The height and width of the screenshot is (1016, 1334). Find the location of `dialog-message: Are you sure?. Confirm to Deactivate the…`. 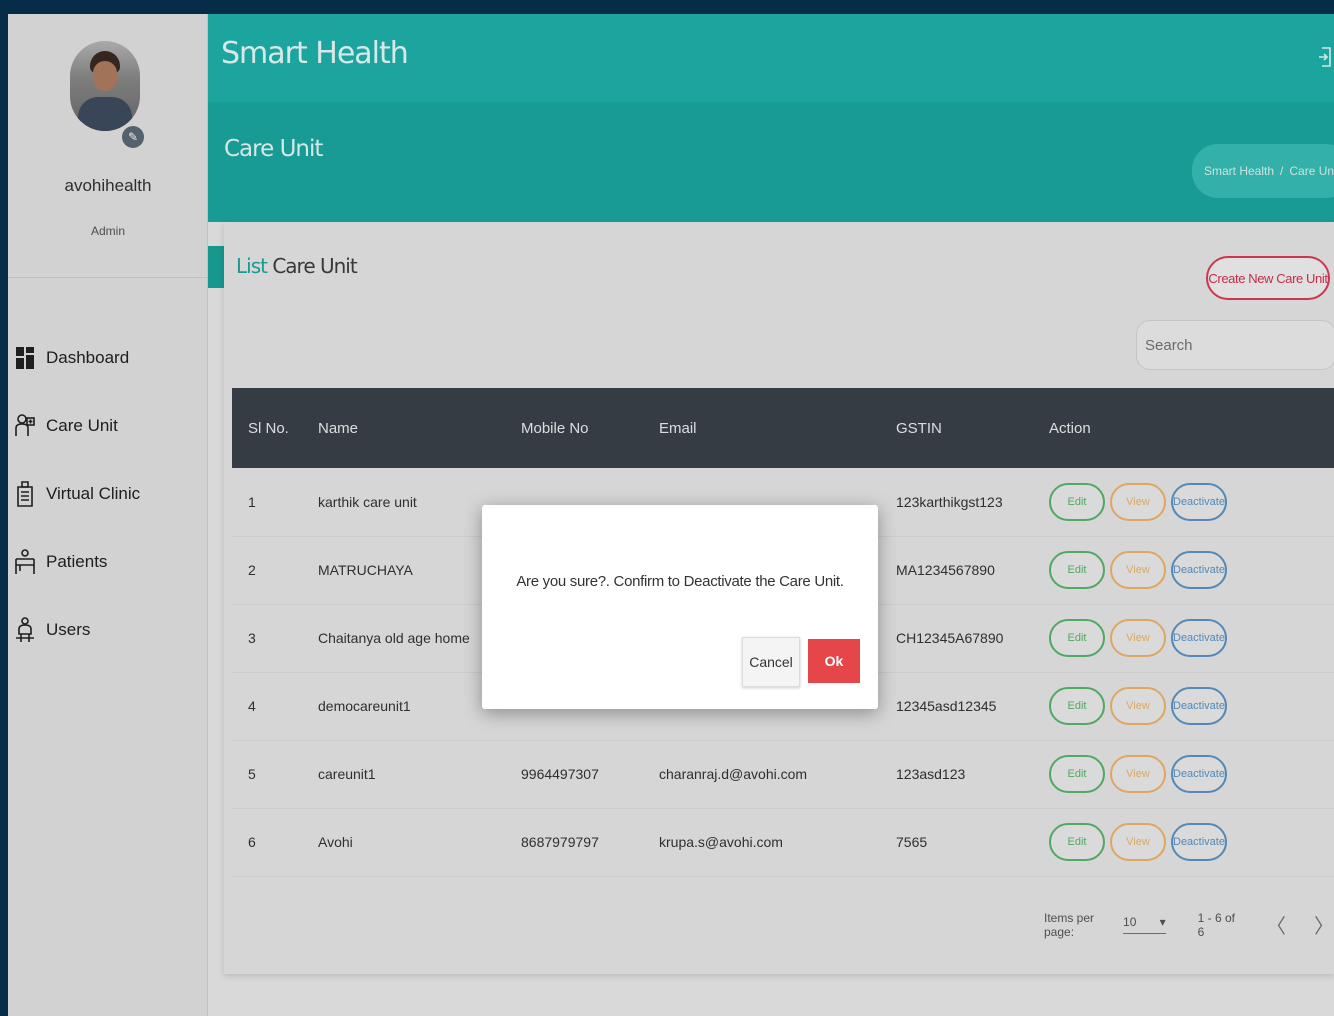

dialog-message: Are you sure?. Confirm to Deactivate the… is located at coordinates (680, 581).